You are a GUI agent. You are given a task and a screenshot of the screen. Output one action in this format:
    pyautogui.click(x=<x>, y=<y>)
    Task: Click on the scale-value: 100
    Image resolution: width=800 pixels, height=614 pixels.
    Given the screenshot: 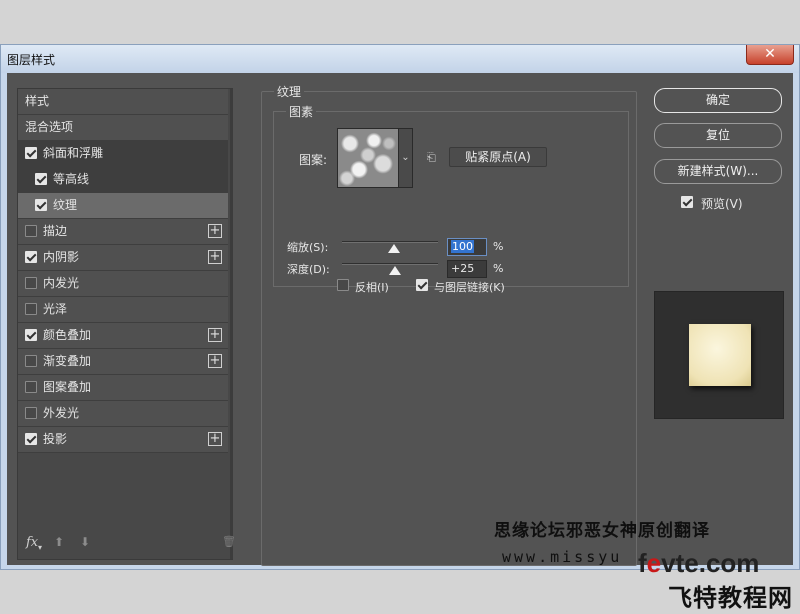 What is the action you would take?
    pyautogui.click(x=462, y=246)
    